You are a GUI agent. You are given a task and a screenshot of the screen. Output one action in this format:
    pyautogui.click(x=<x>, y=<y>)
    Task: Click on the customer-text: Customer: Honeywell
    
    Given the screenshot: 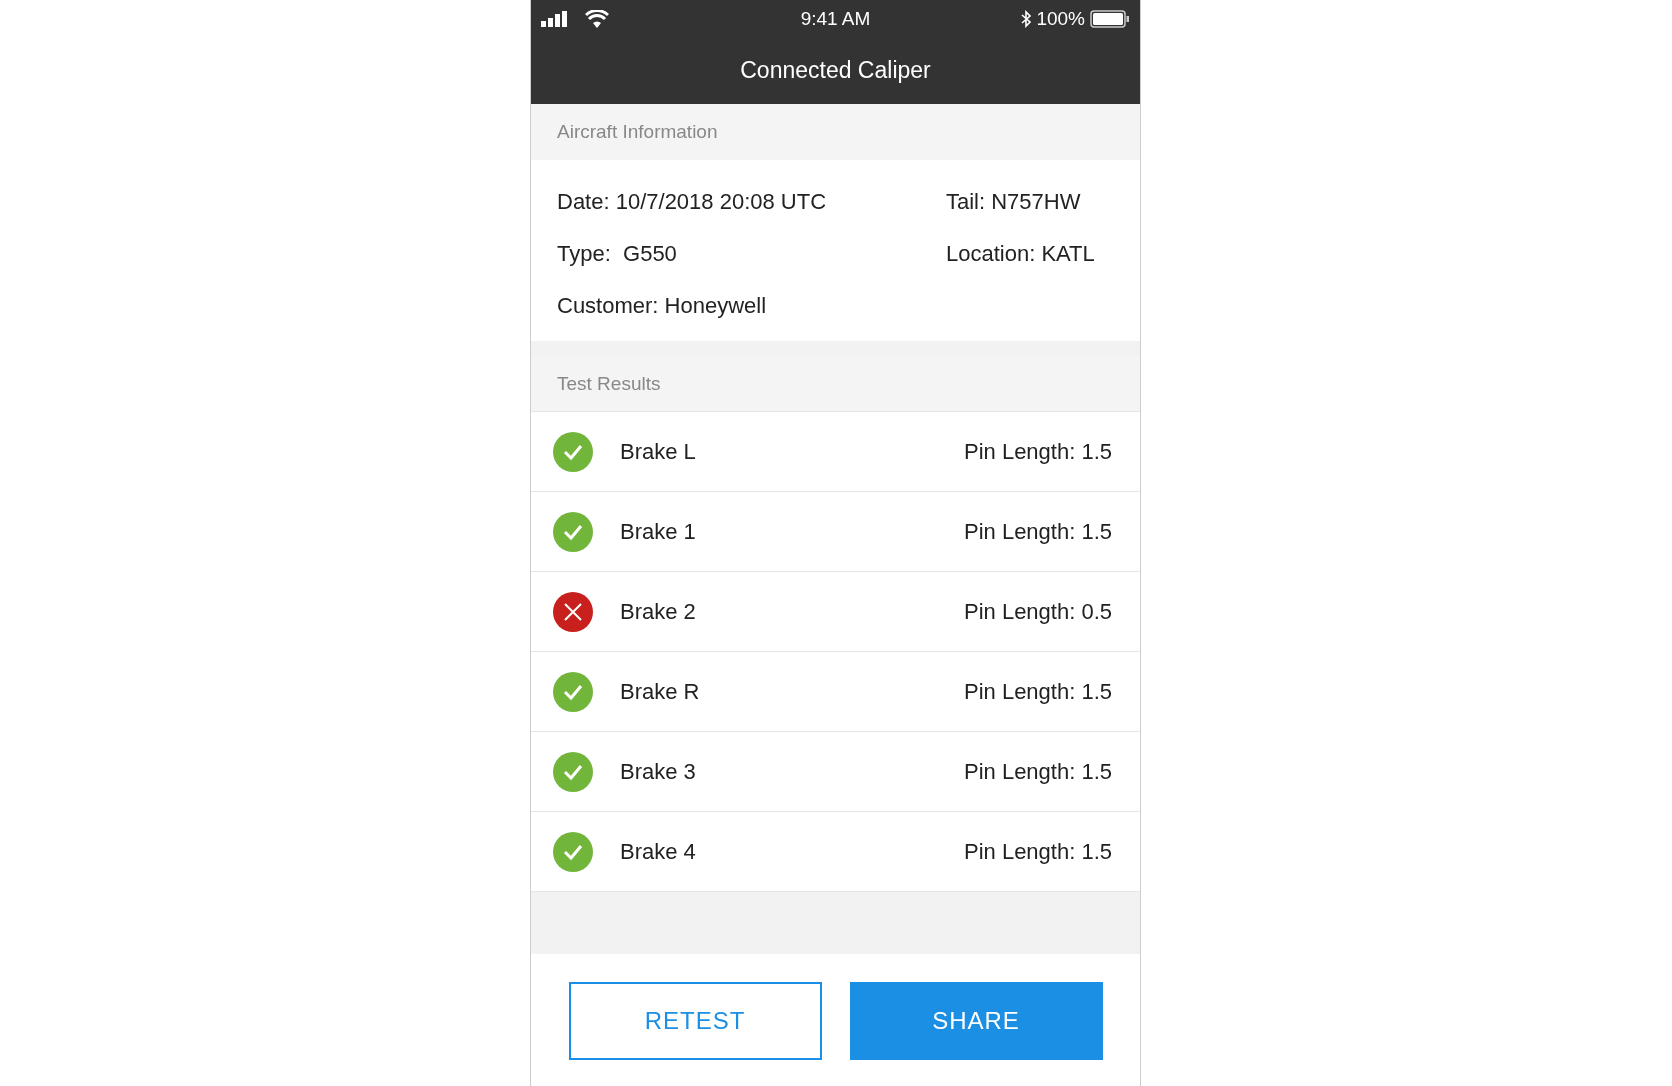 What is the action you would take?
    pyautogui.click(x=662, y=306)
    